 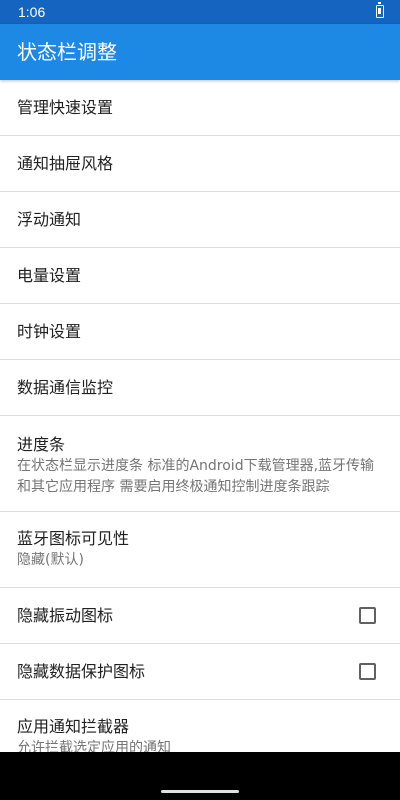 What do you see at coordinates (200, 791) in the screenshot?
I see `home-gesture-handle` at bounding box center [200, 791].